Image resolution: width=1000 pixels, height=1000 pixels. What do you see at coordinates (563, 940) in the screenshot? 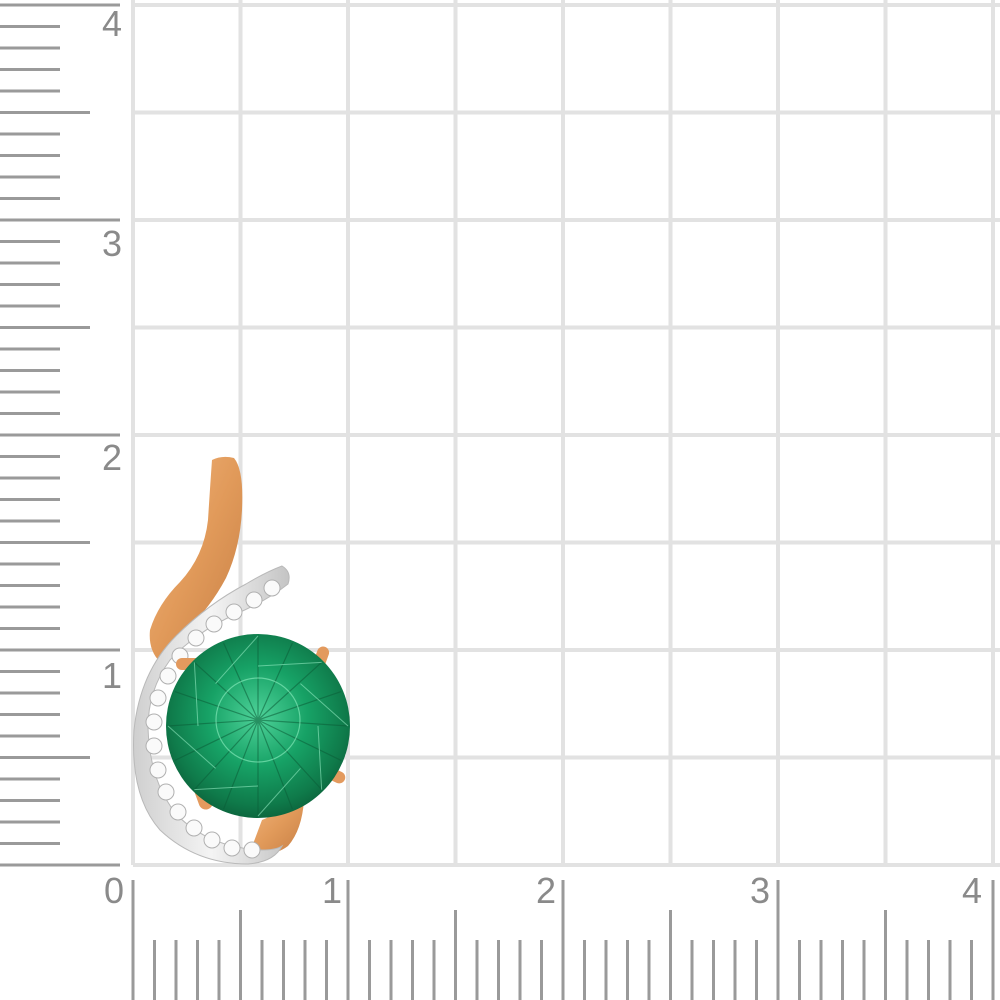
I see `horizontal-ruler` at bounding box center [563, 940].